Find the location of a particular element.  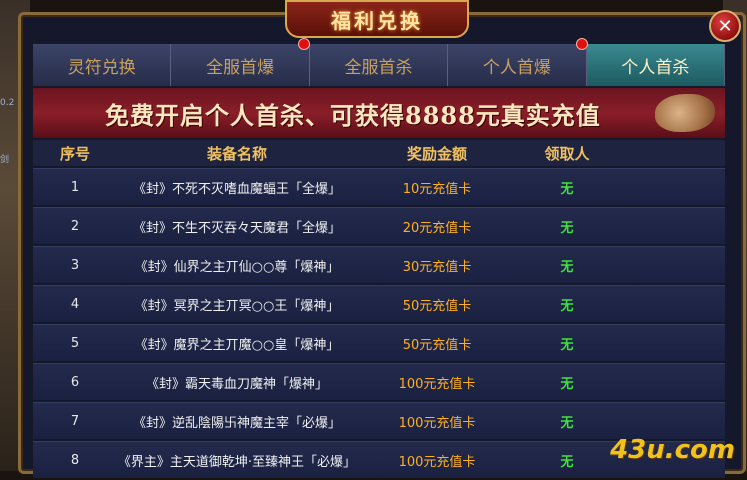

tab-server-first-kill: 全服首杀 is located at coordinates (379, 65).